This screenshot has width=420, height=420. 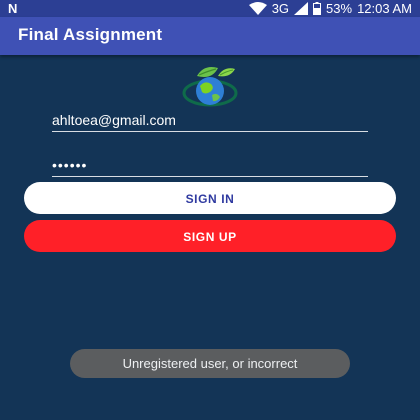 I want to click on network-type: 3G, so click(x=280, y=8).